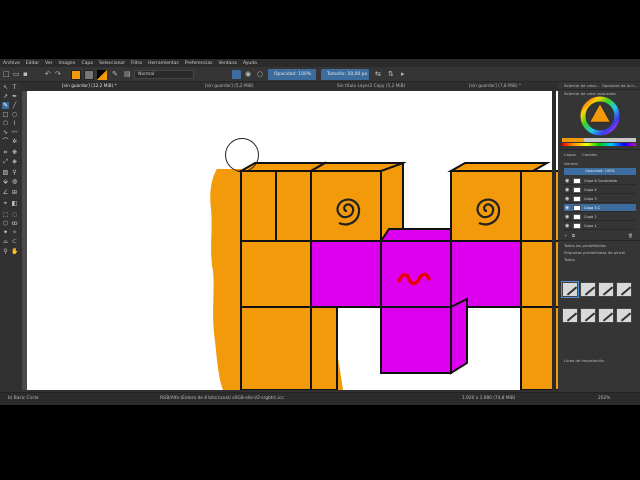  I want to click on tab-document-4: [sin guardar] (7,8 MiB) *, so click(495, 87).